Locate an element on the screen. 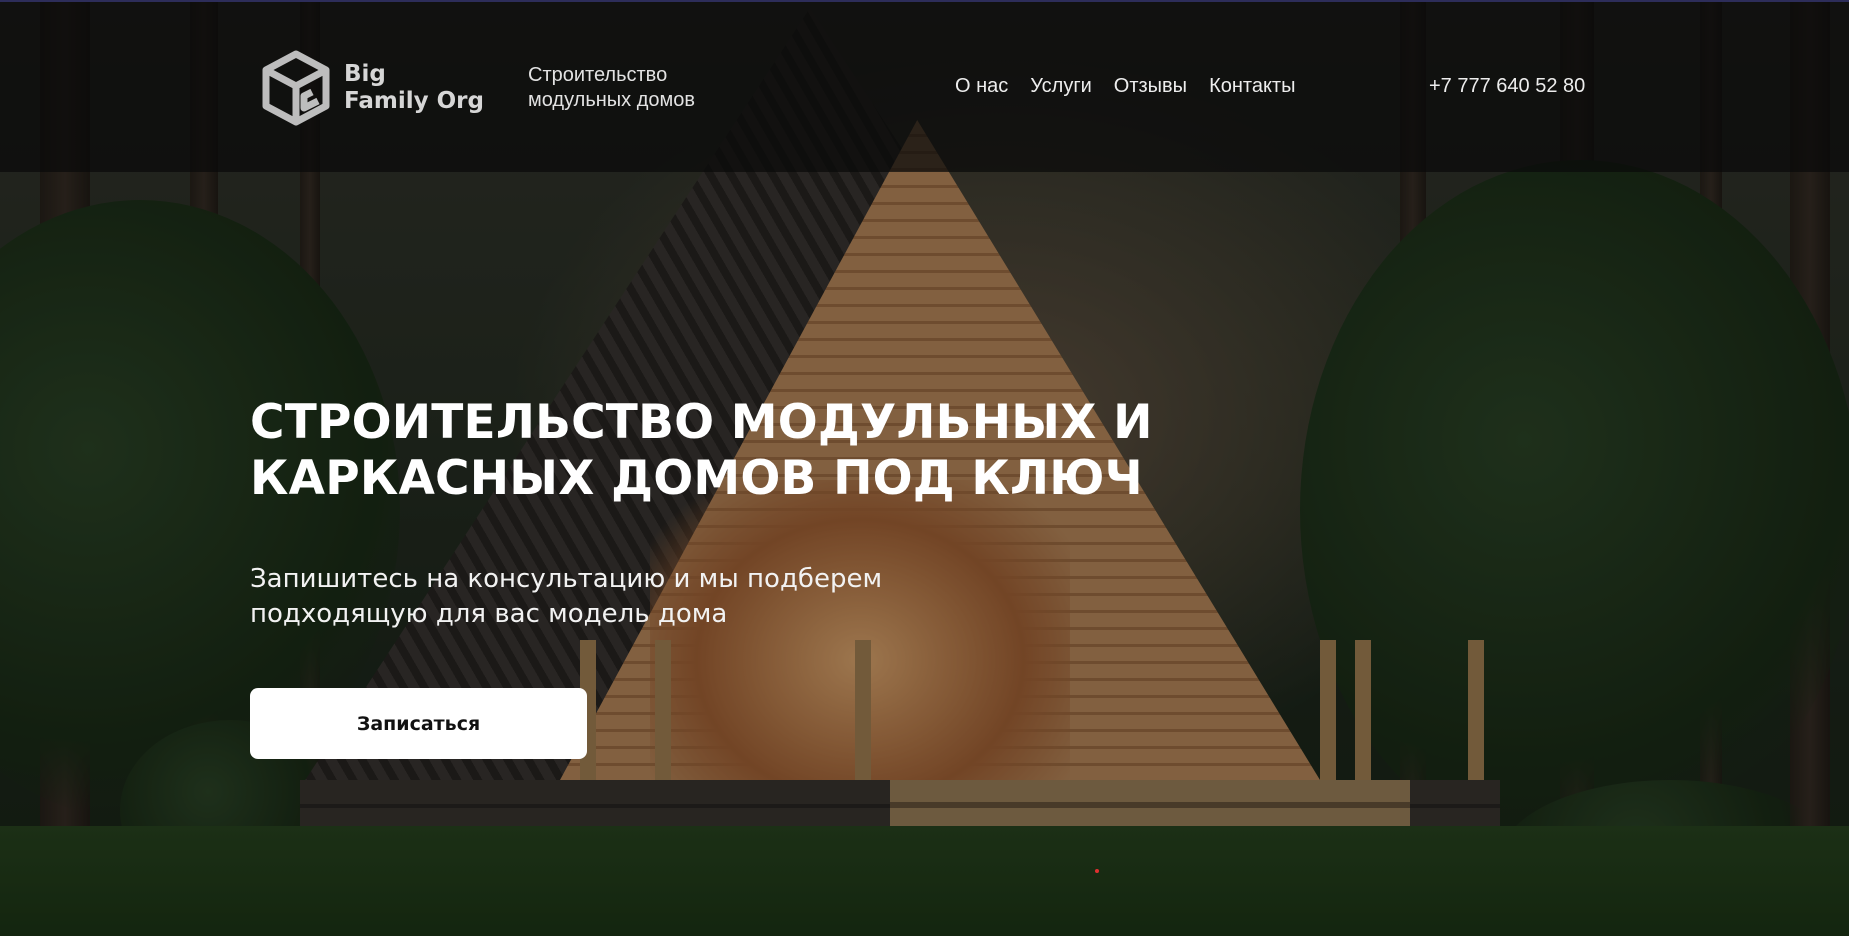  logo-line-2: Family Org is located at coordinates (414, 101).